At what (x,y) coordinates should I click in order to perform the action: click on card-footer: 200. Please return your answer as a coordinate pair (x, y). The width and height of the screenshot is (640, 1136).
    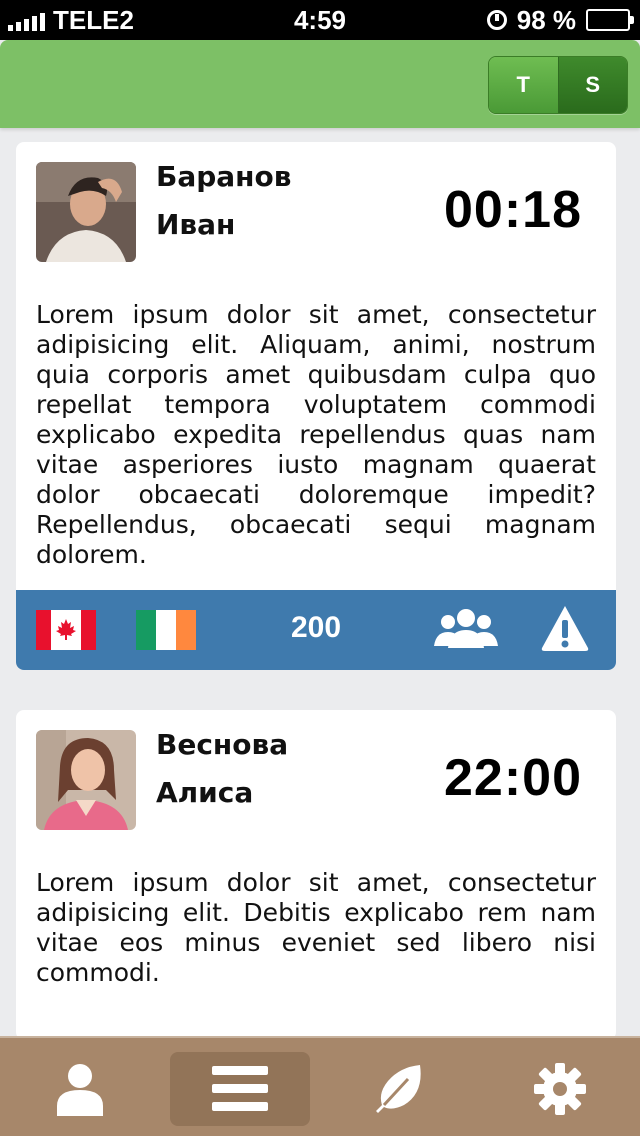
    Looking at the image, I should click on (316, 630).